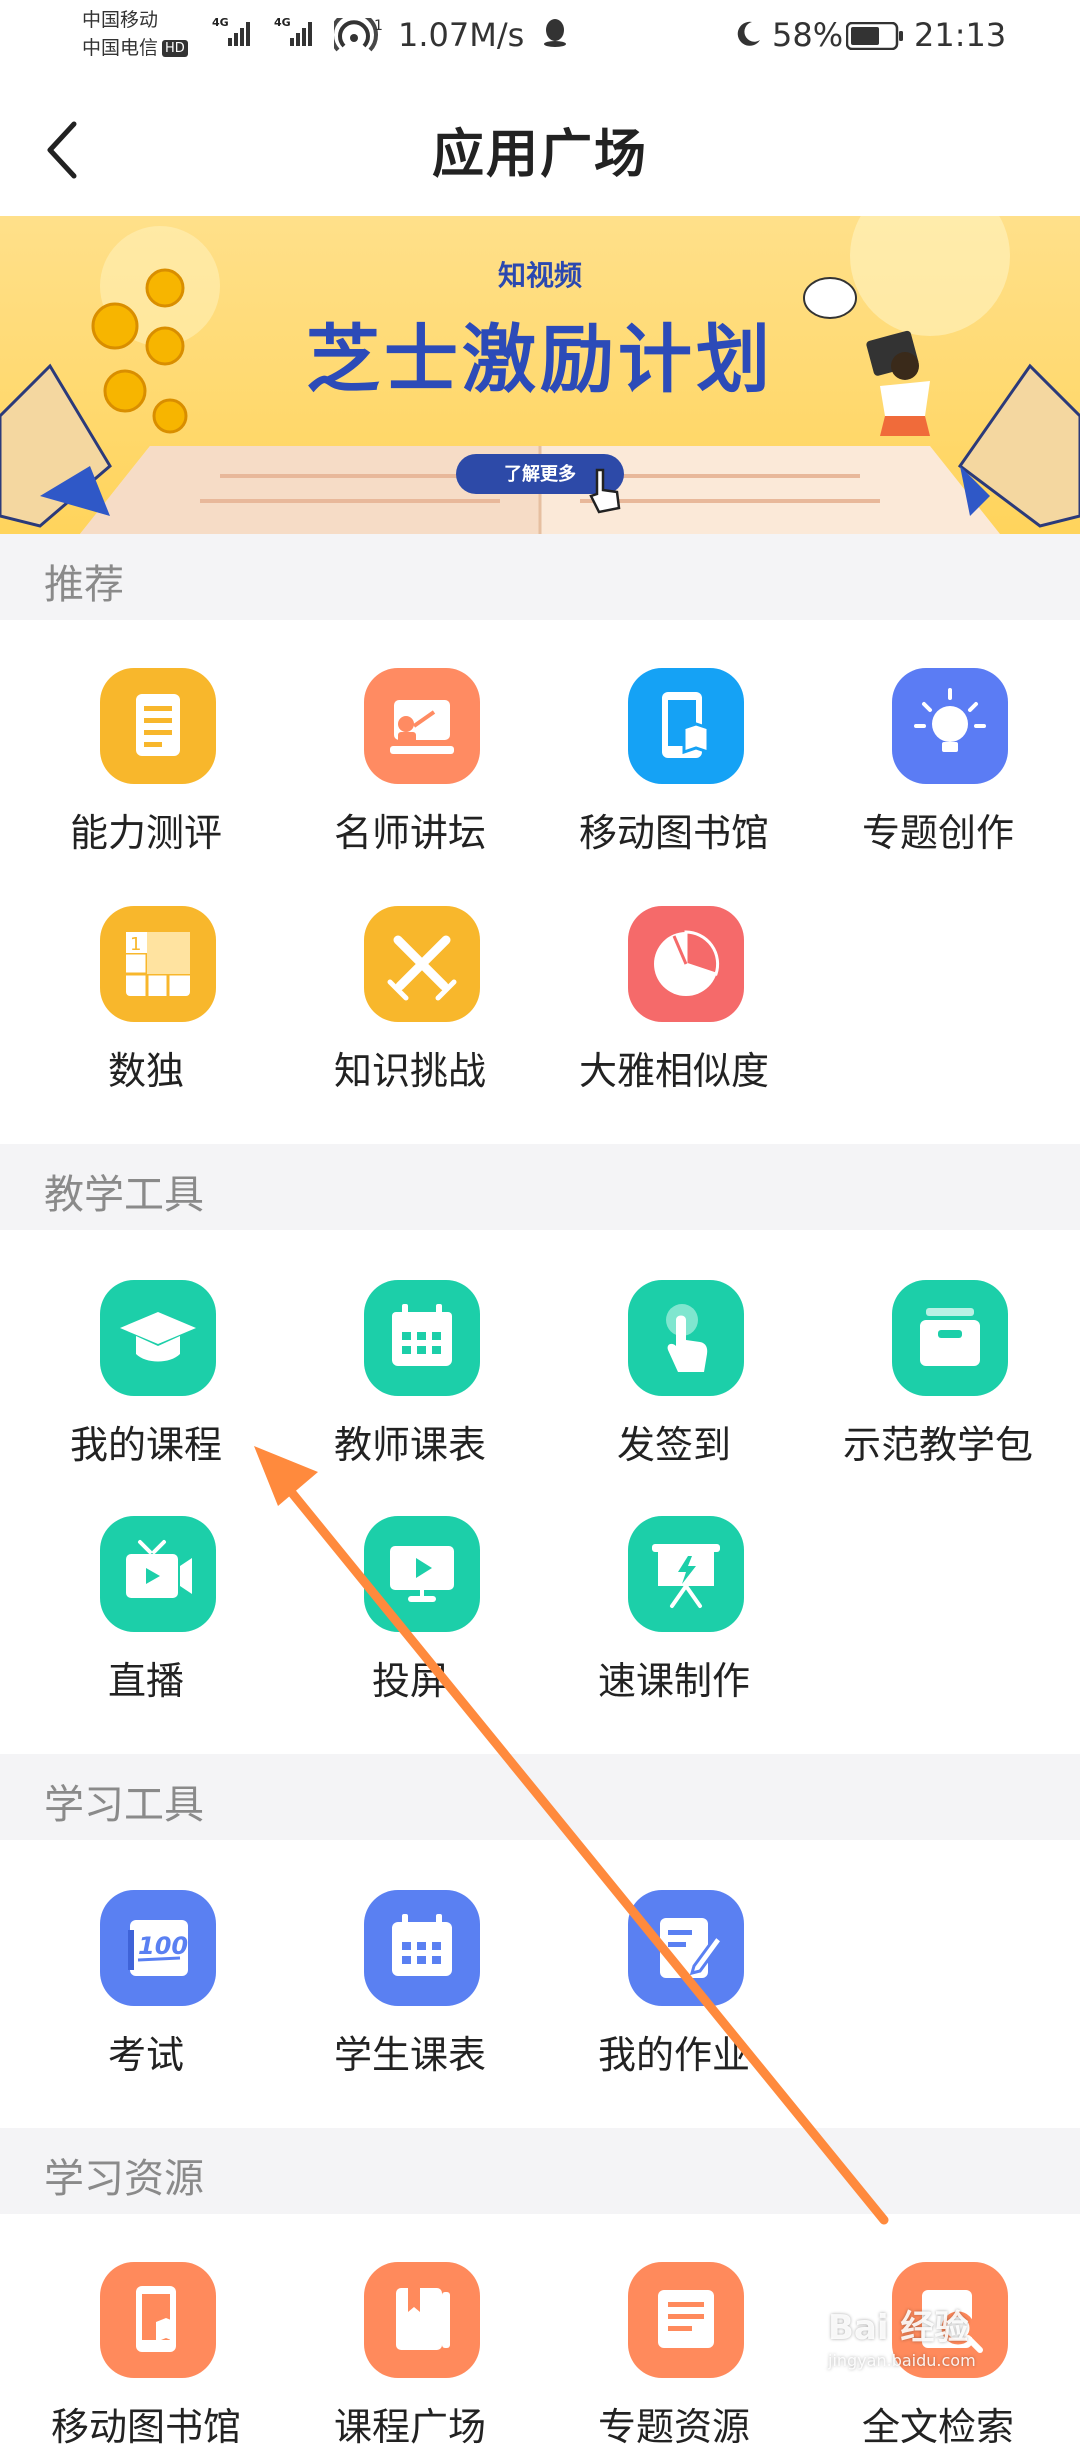 Image resolution: width=1080 pixels, height=2462 pixels. I want to click on tile-label: 发签到, so click(673, 1445).